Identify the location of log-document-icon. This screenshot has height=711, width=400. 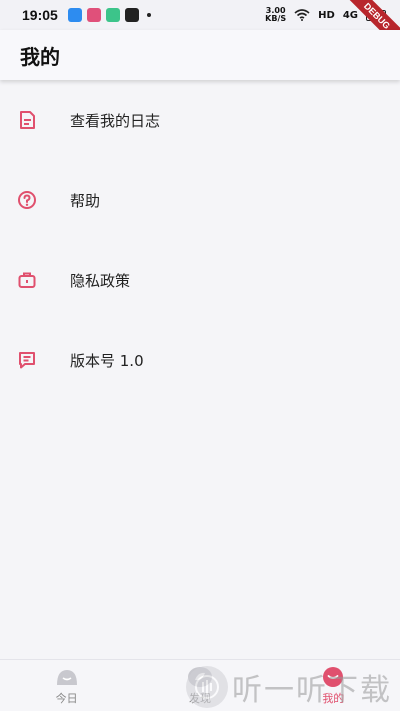
(27, 120).